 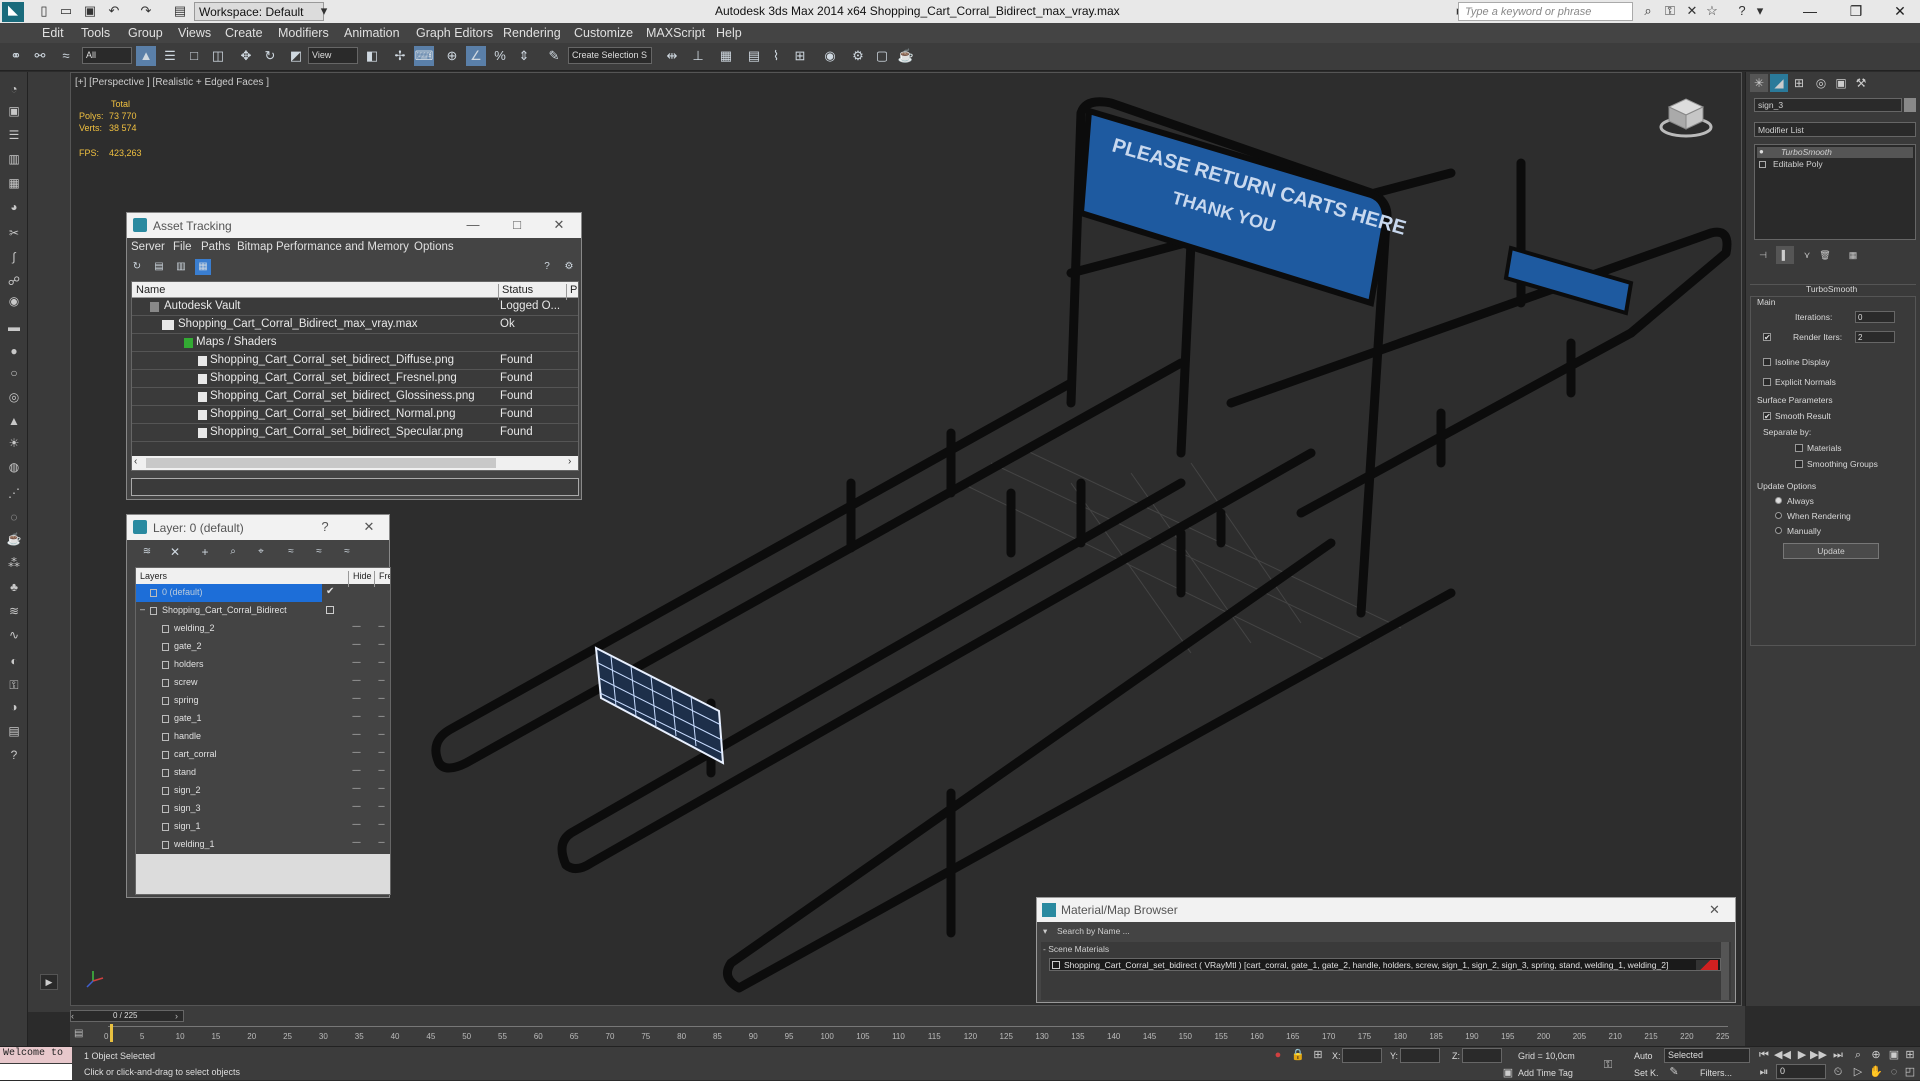 I want to click on grid-icon: ▦, so click(x=14, y=183).